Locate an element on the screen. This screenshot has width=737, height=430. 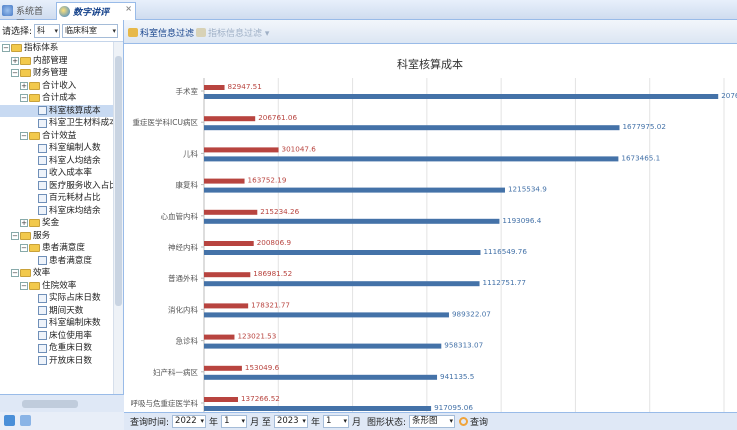
tree-folder-item: + 内部管理 is located at coordinates (57, 61).